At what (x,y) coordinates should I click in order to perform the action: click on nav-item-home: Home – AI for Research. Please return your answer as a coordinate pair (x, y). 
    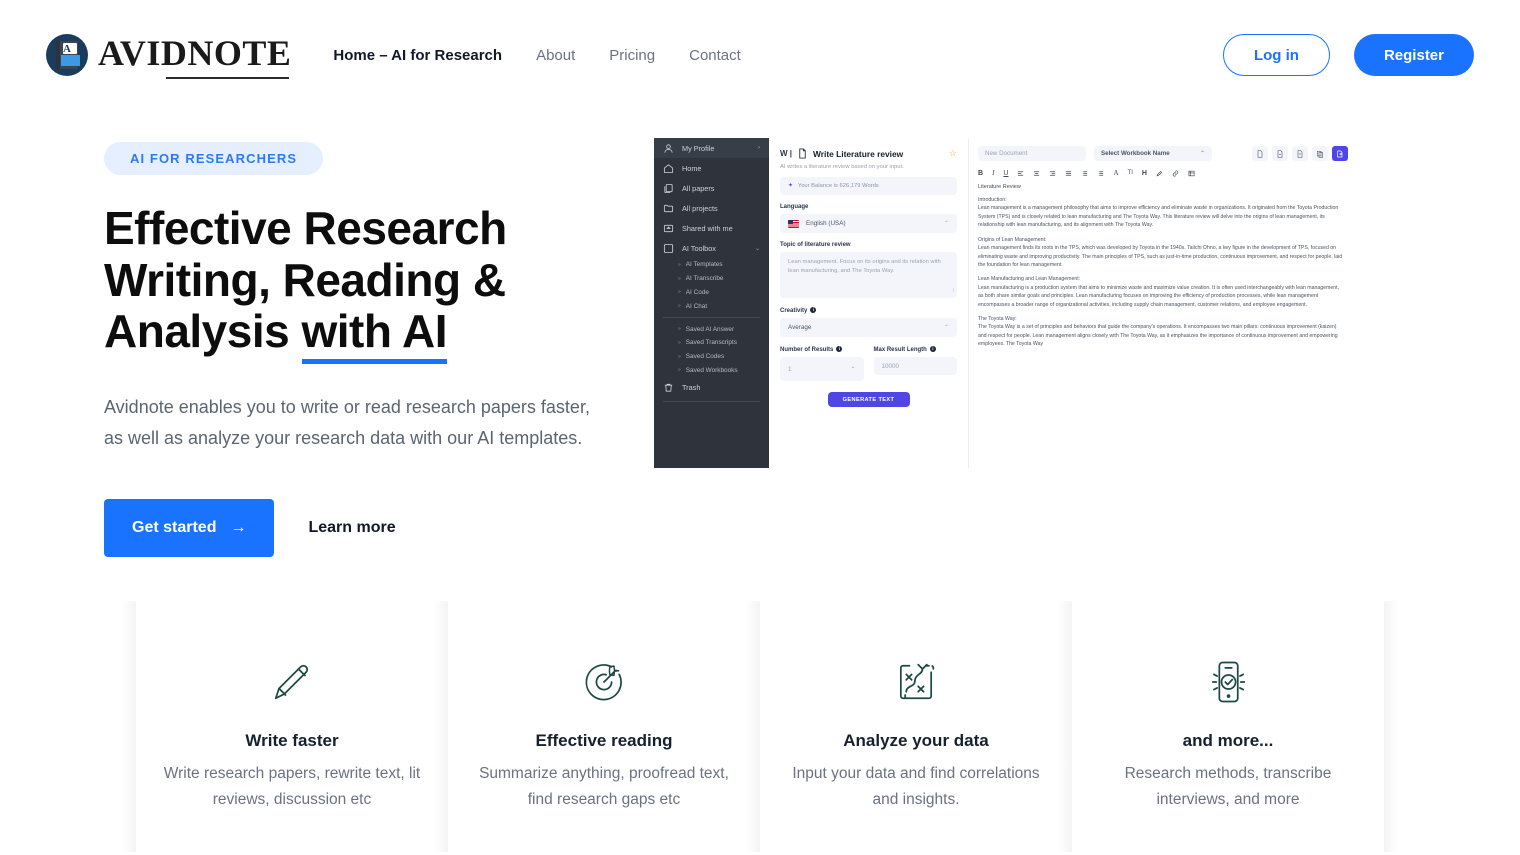
    Looking at the image, I should click on (417, 55).